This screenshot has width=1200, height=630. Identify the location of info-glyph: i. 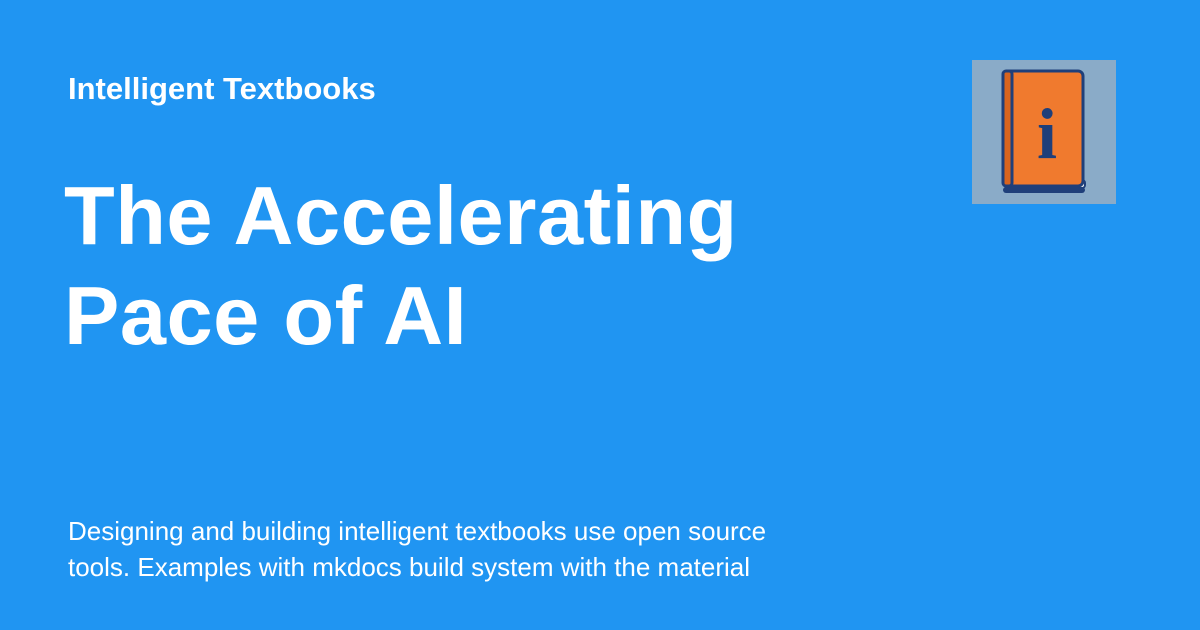
(1047, 134).